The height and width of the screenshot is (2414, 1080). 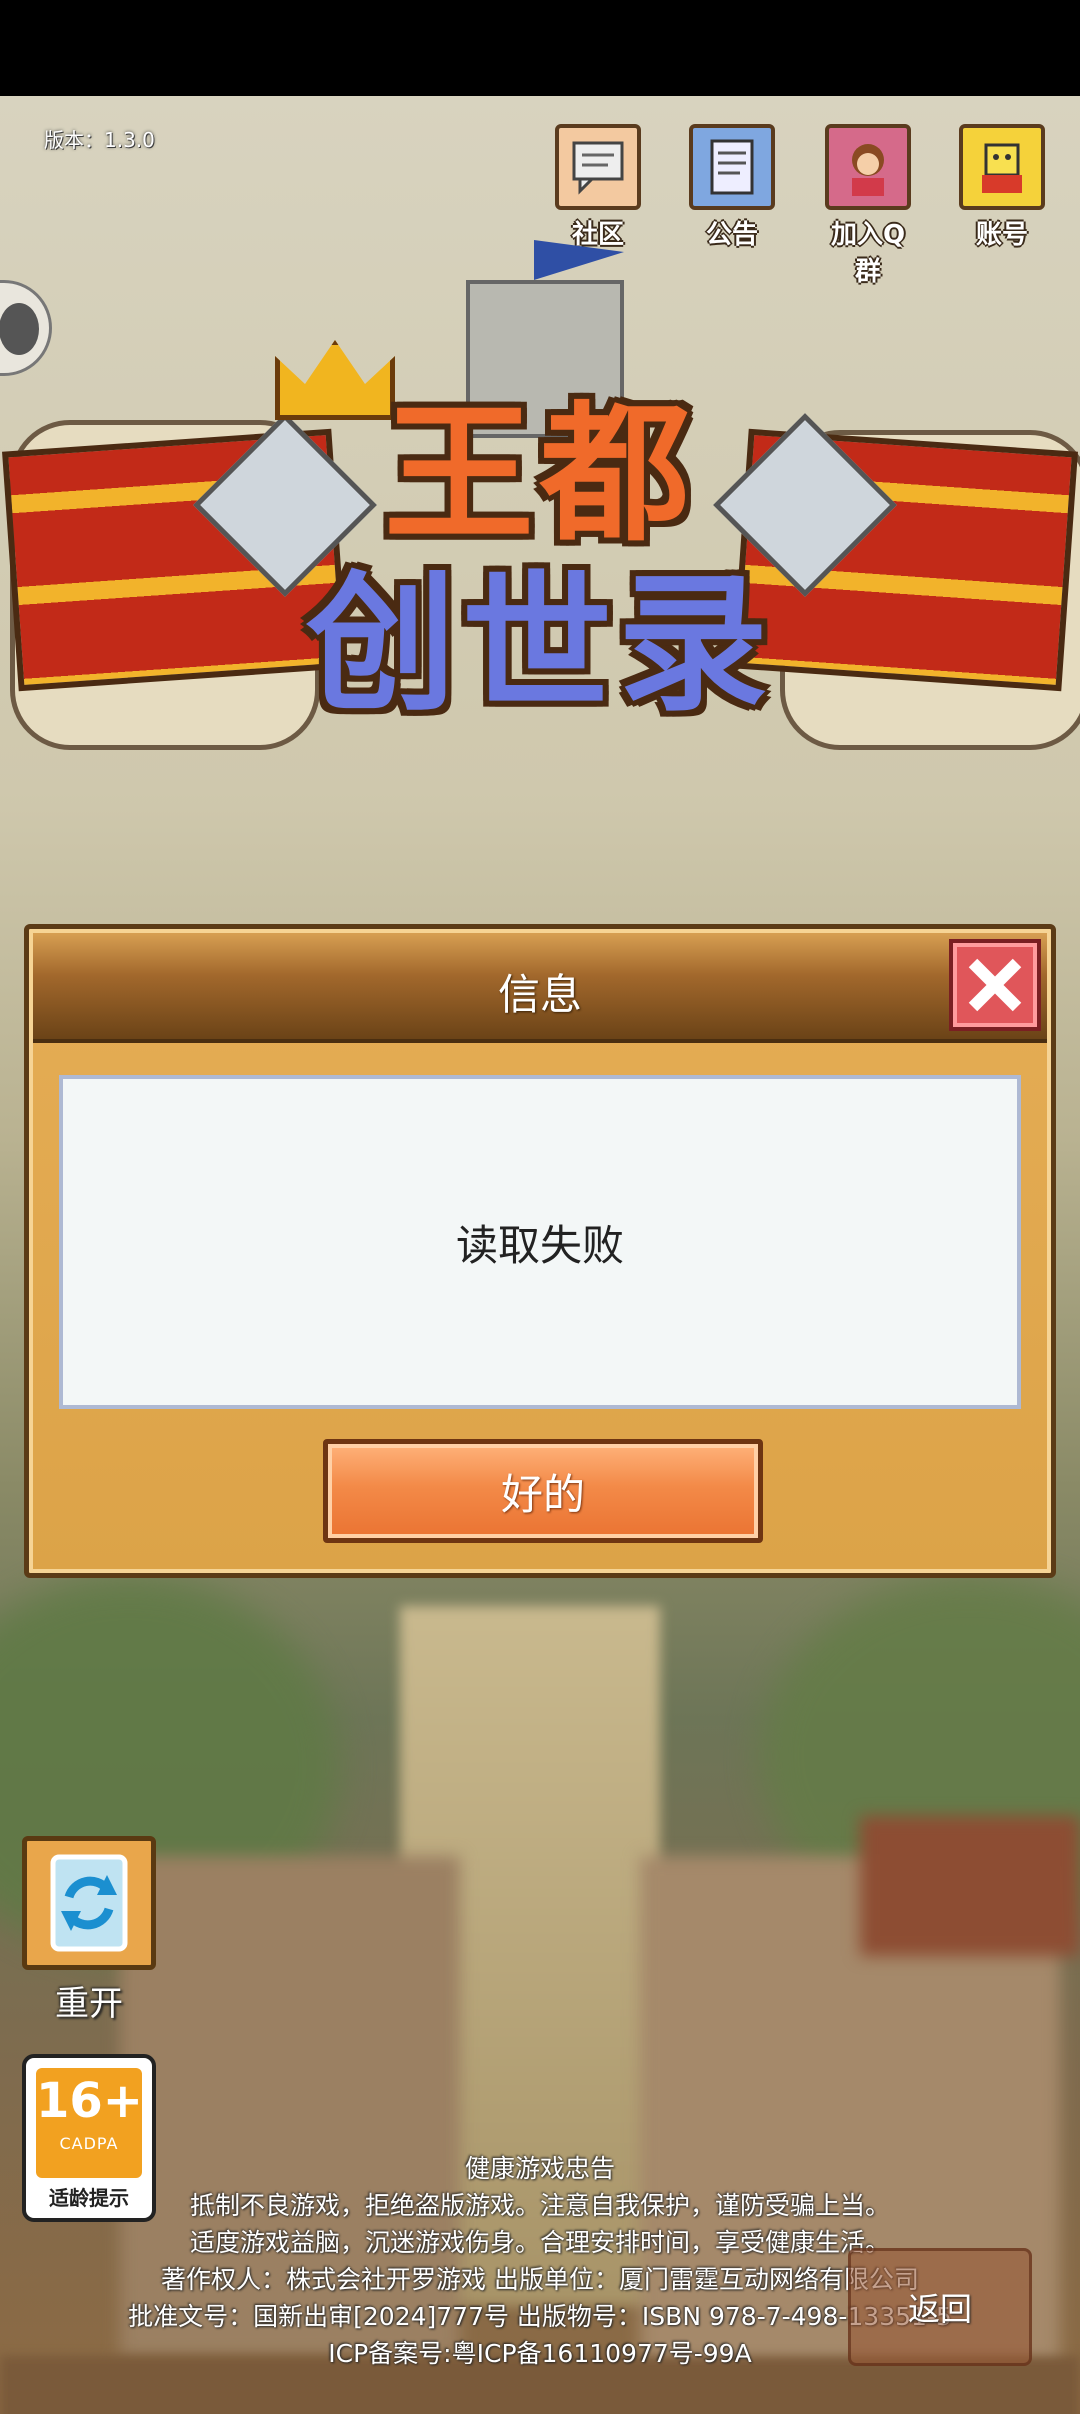 I want to click on flag-icon, so click(x=579, y=260).